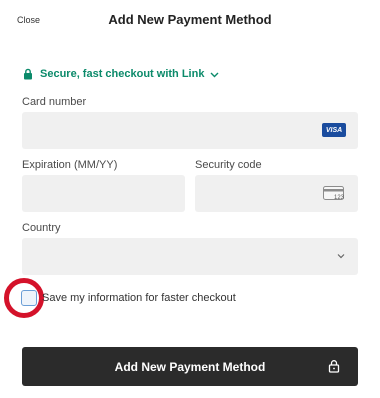  What do you see at coordinates (70, 165) in the screenshot?
I see `expiration-label: Expiration (MM/YY)` at bounding box center [70, 165].